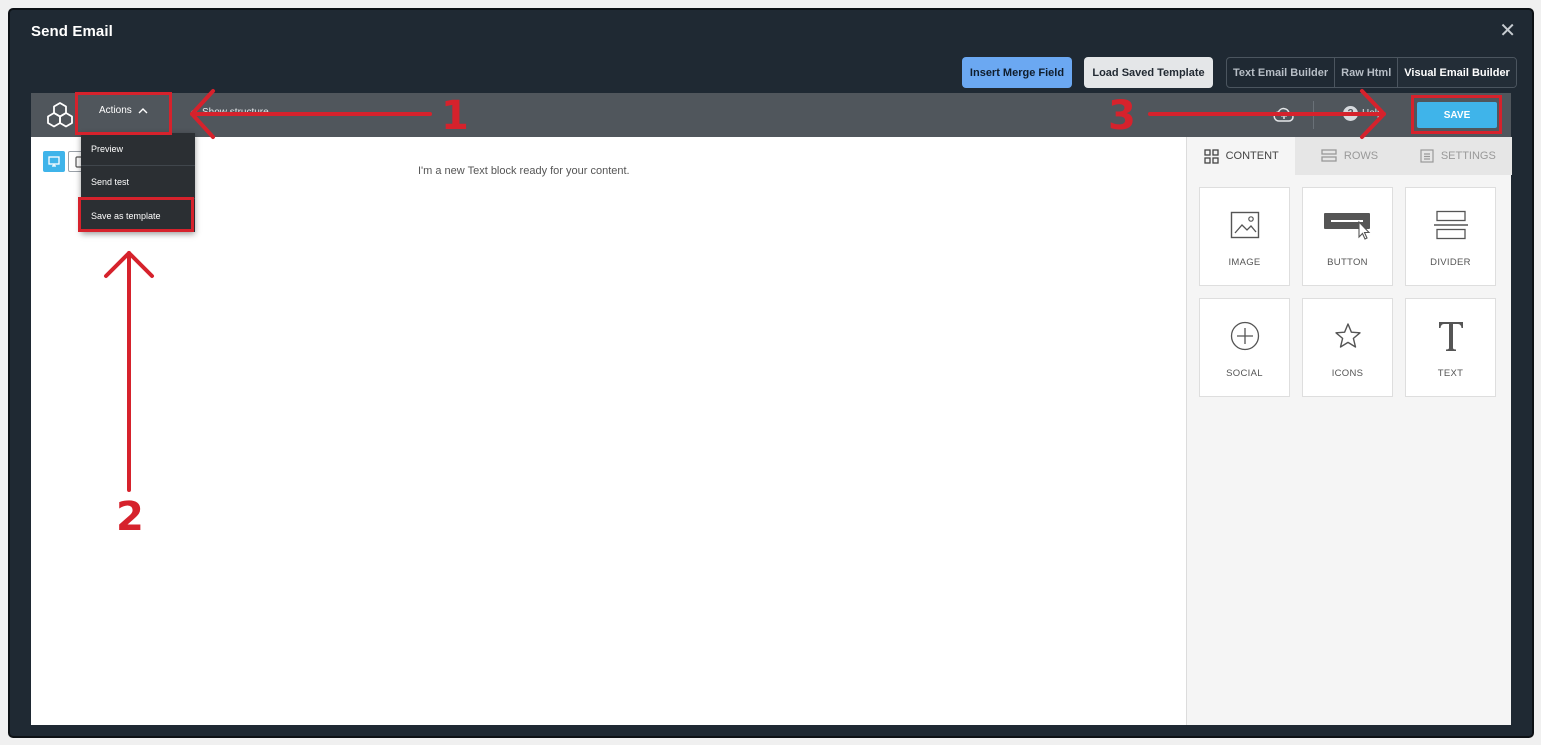  I want to click on tab-rows: ROWS, so click(1349, 156).